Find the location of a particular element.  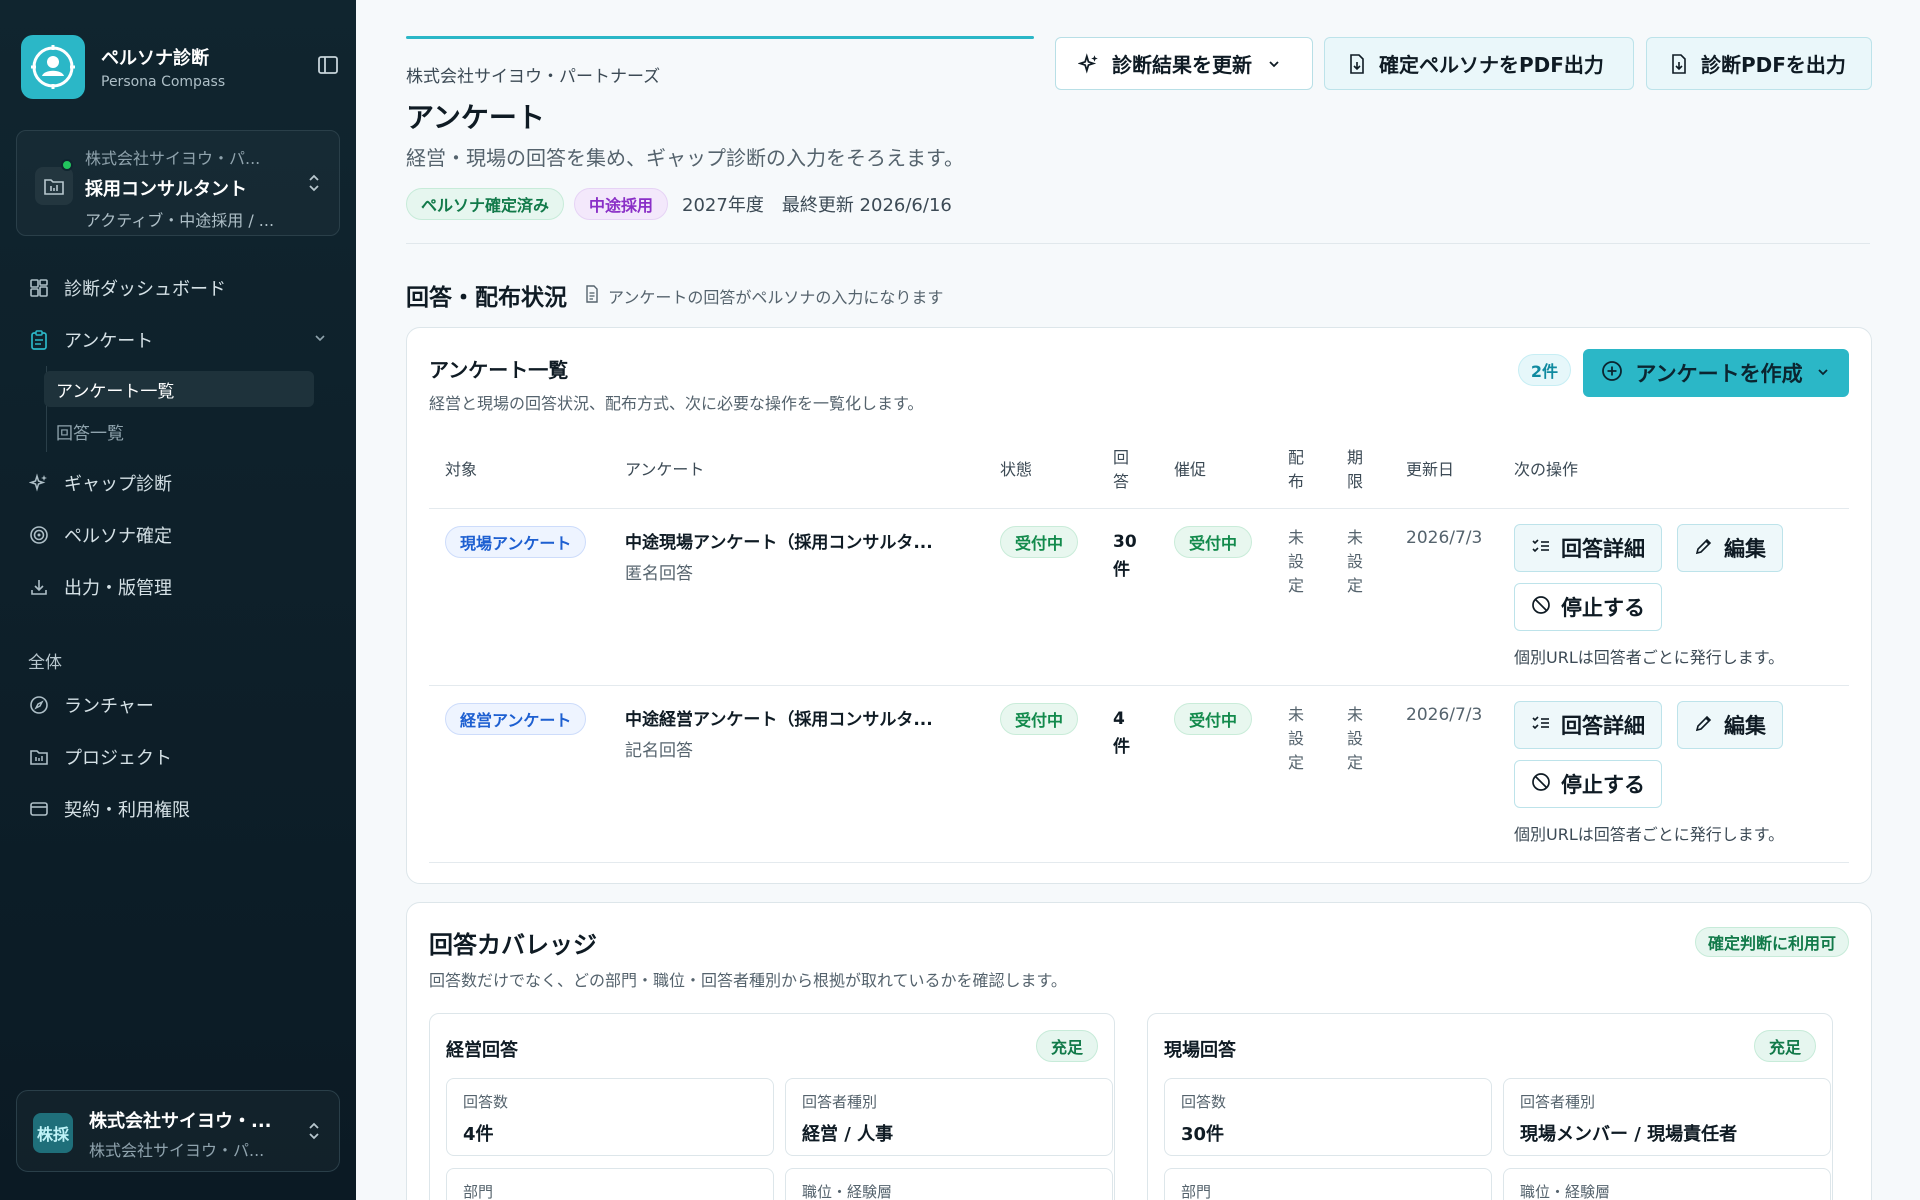

answer-count: 4件 is located at coordinates (1121, 733).